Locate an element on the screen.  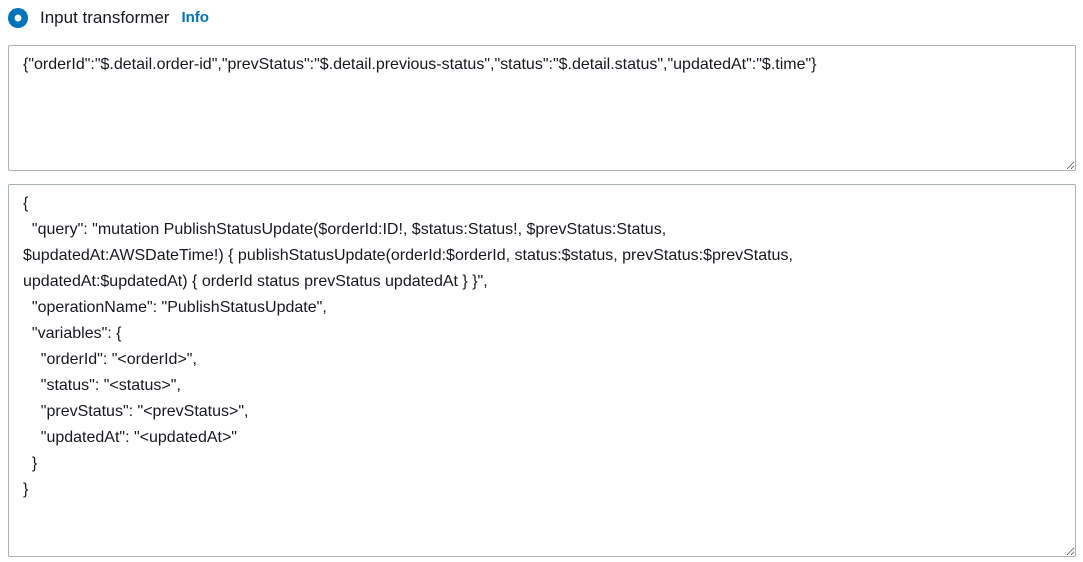
input-transformer-radio is located at coordinates (18, 18).